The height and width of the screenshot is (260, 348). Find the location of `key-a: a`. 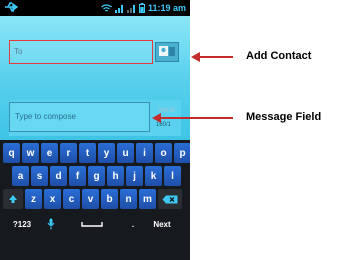

key-a: a is located at coordinates (20, 176).